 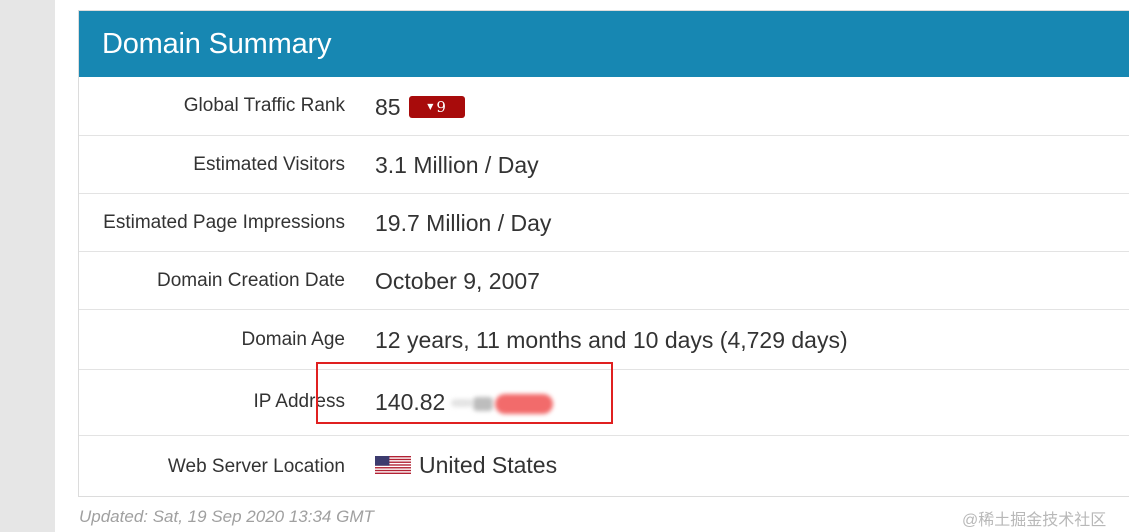 I want to click on panel-header: Domain Summary, so click(x=604, y=44).